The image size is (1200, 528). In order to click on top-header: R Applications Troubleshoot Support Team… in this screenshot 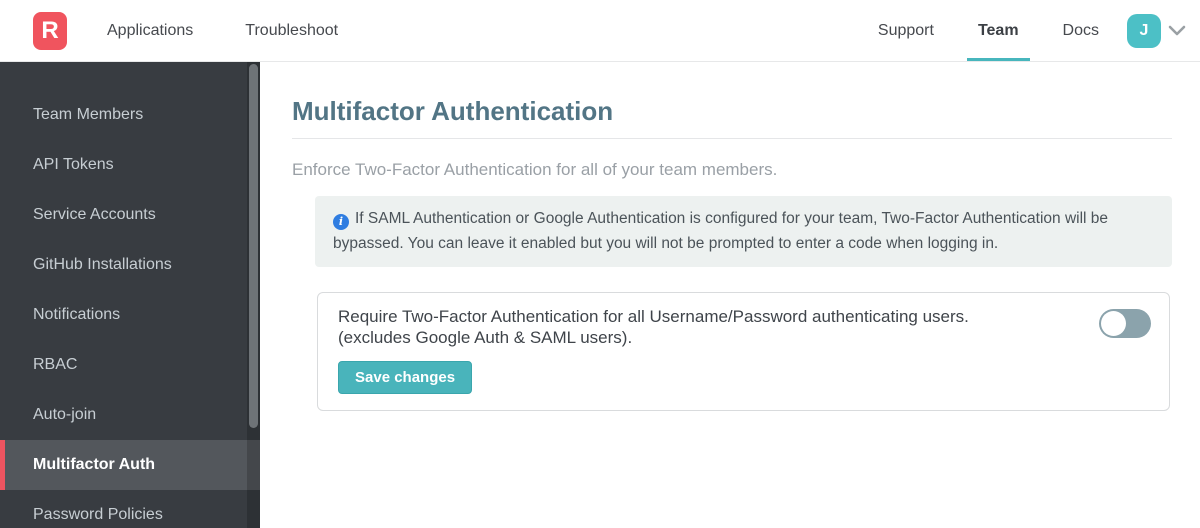, I will do `click(600, 31)`.